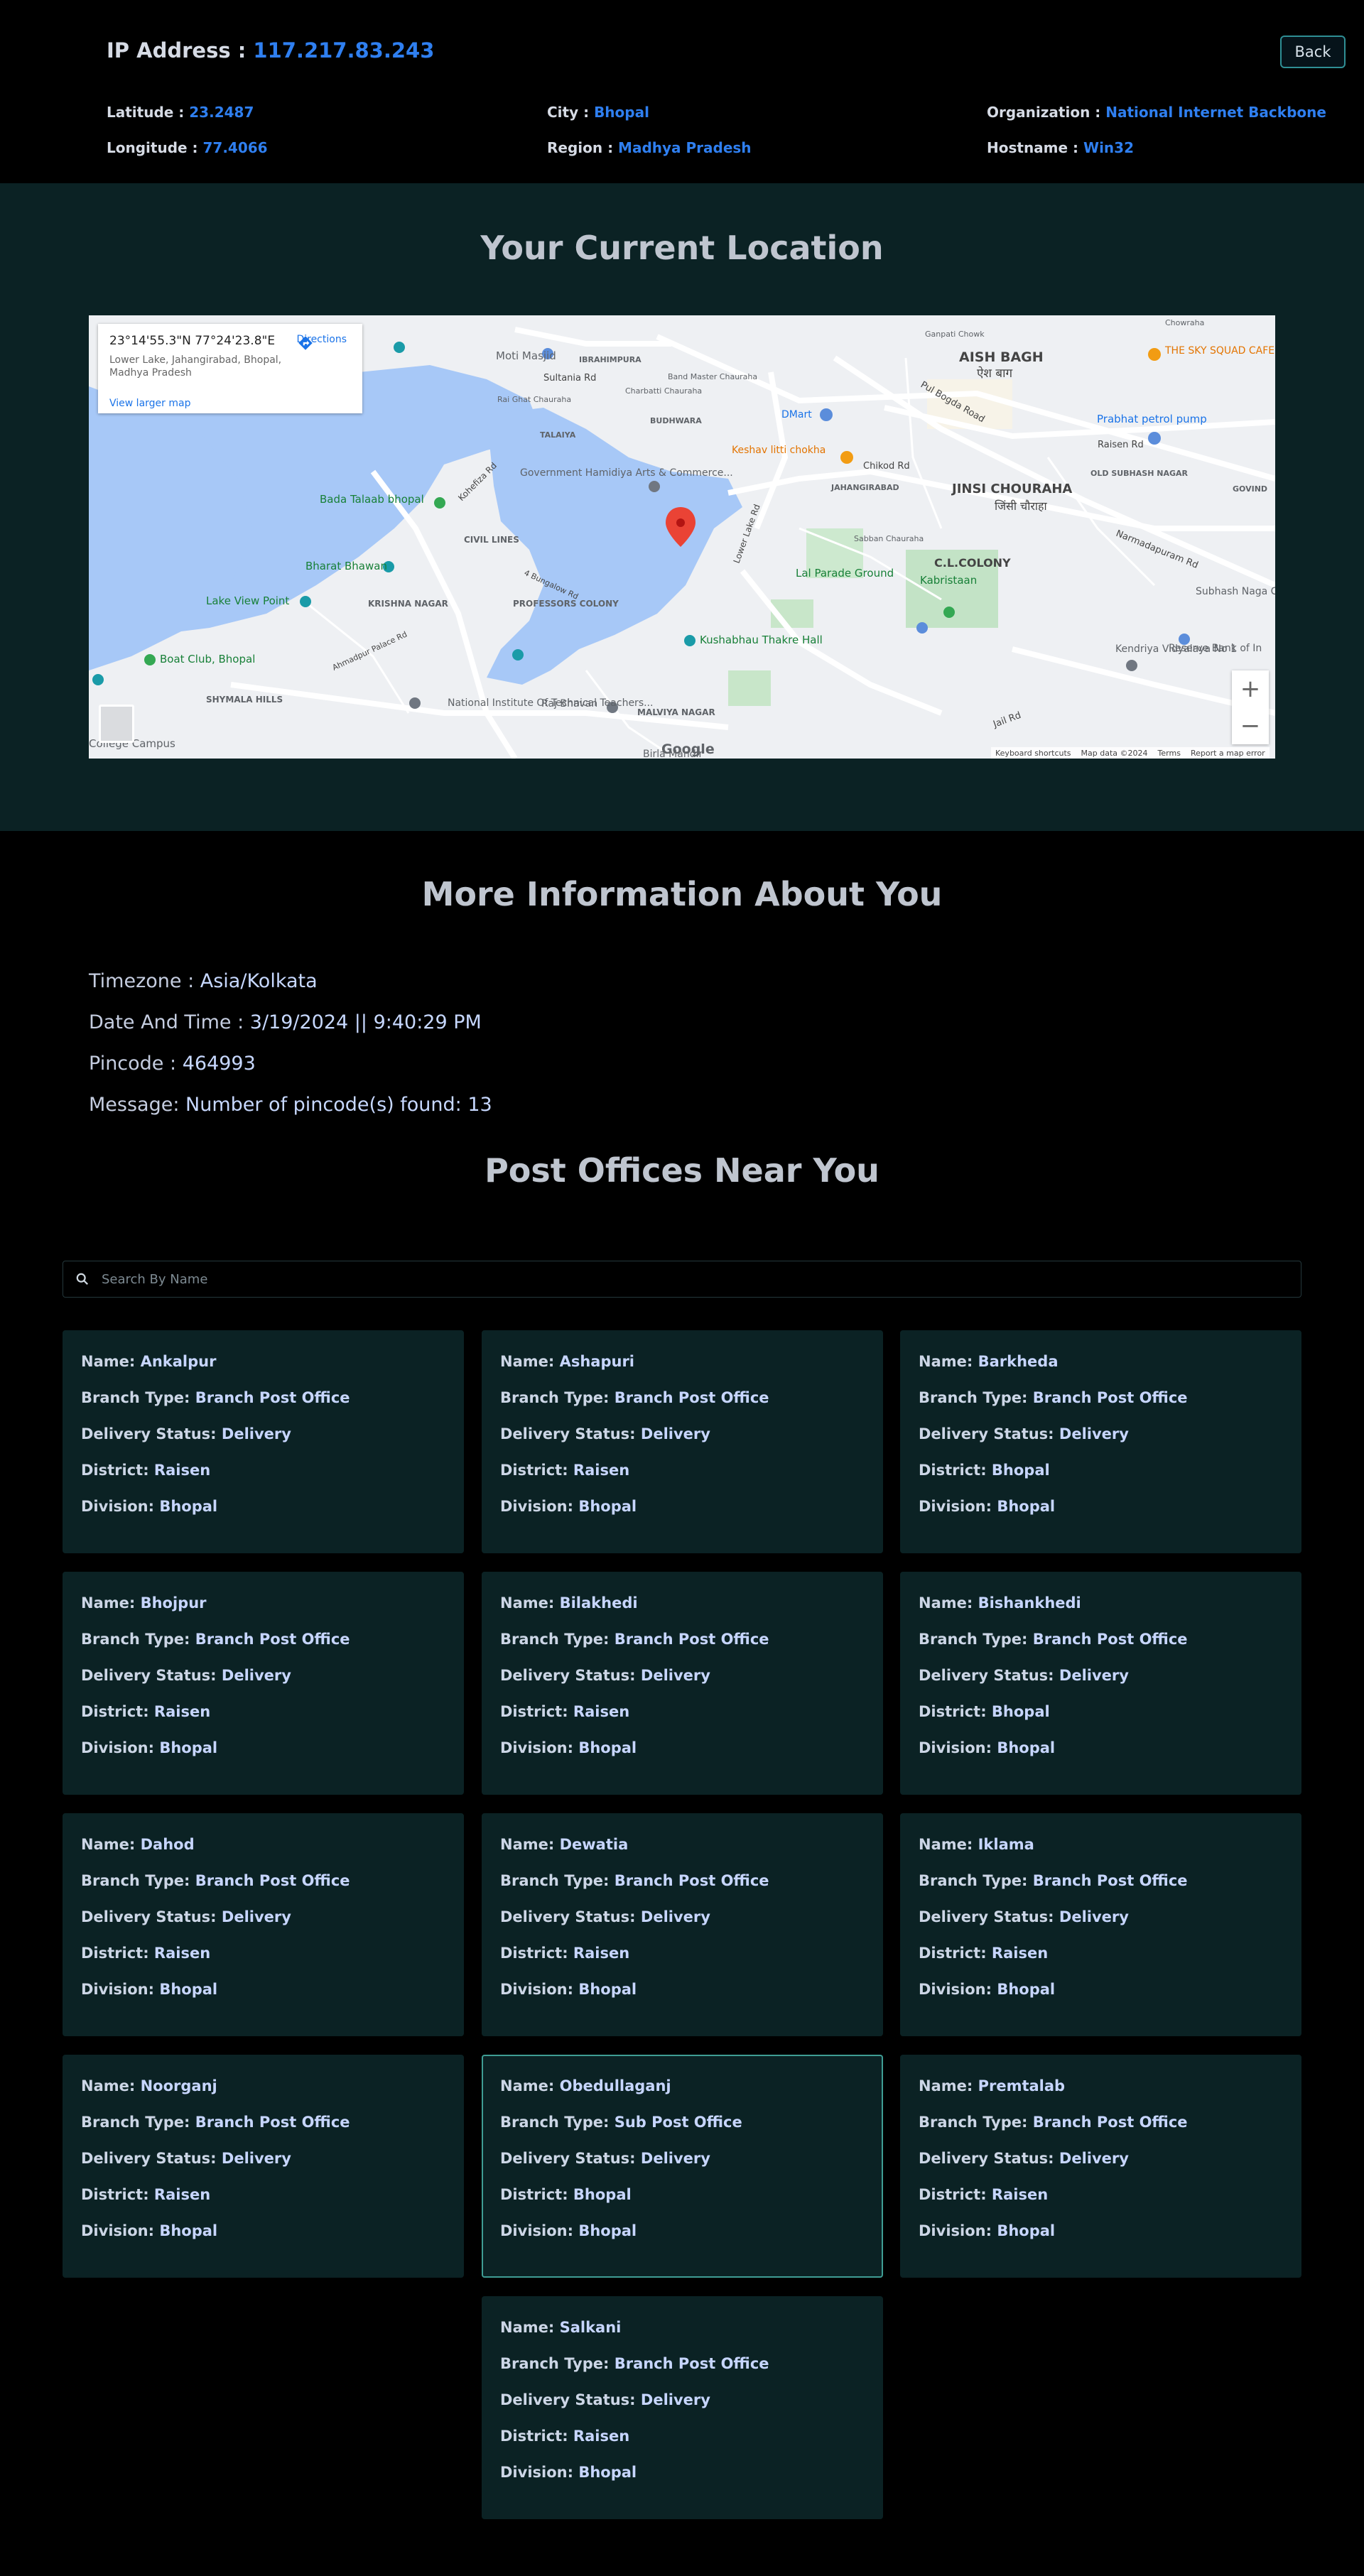 The width and height of the screenshot is (1364, 2576). What do you see at coordinates (566, 604) in the screenshot?
I see `map-label-professors: PROFESSORS COLONY` at bounding box center [566, 604].